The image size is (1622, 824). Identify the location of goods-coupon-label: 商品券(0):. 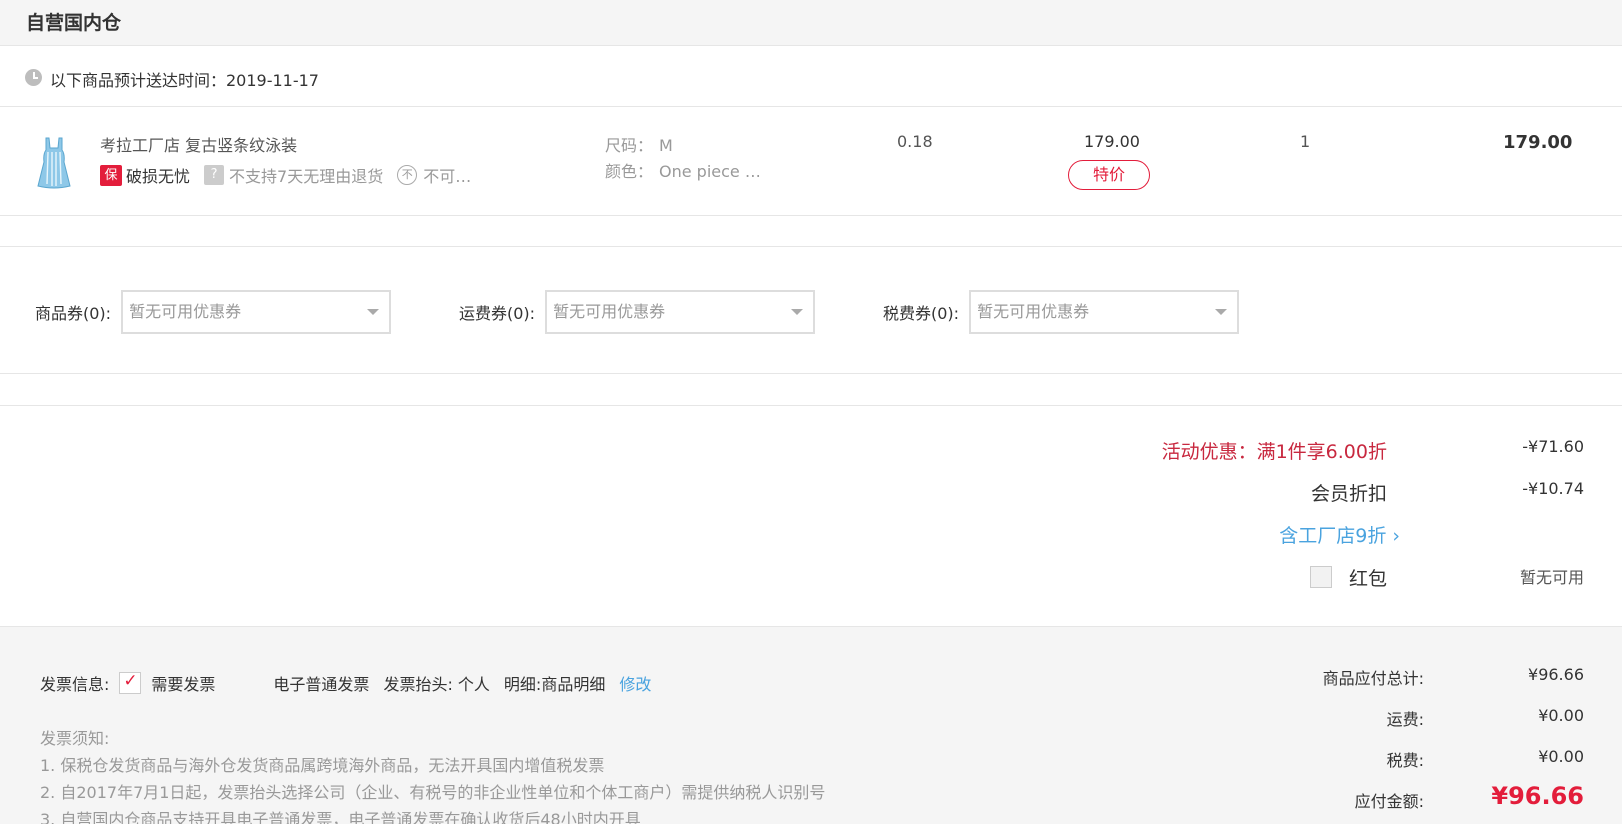
(73, 313).